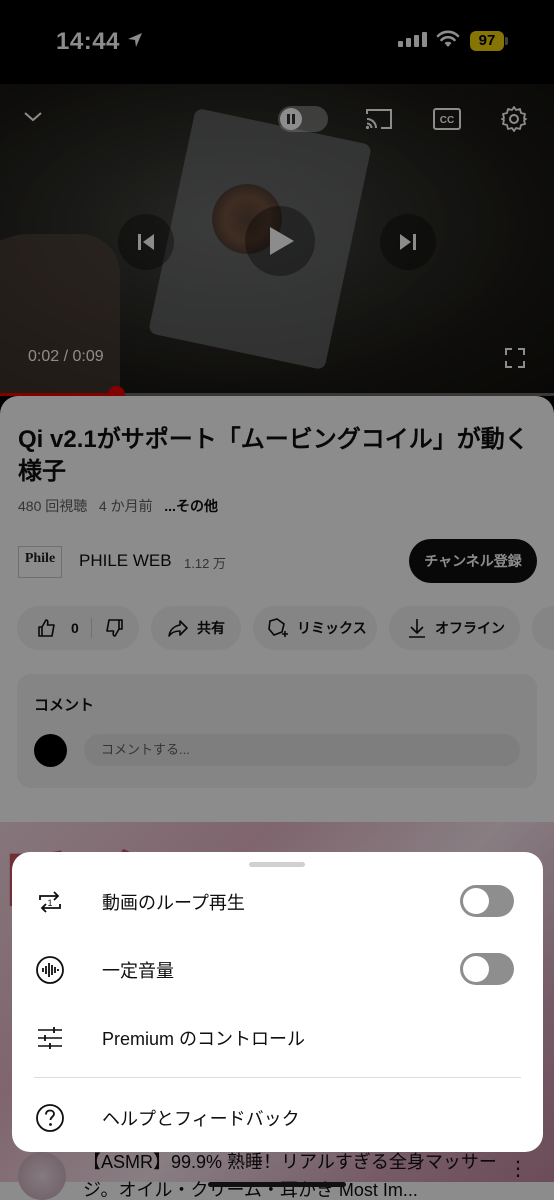  Describe the element at coordinates (277, 970) in the screenshot. I see `stable-volume-row: 一定音量` at that location.